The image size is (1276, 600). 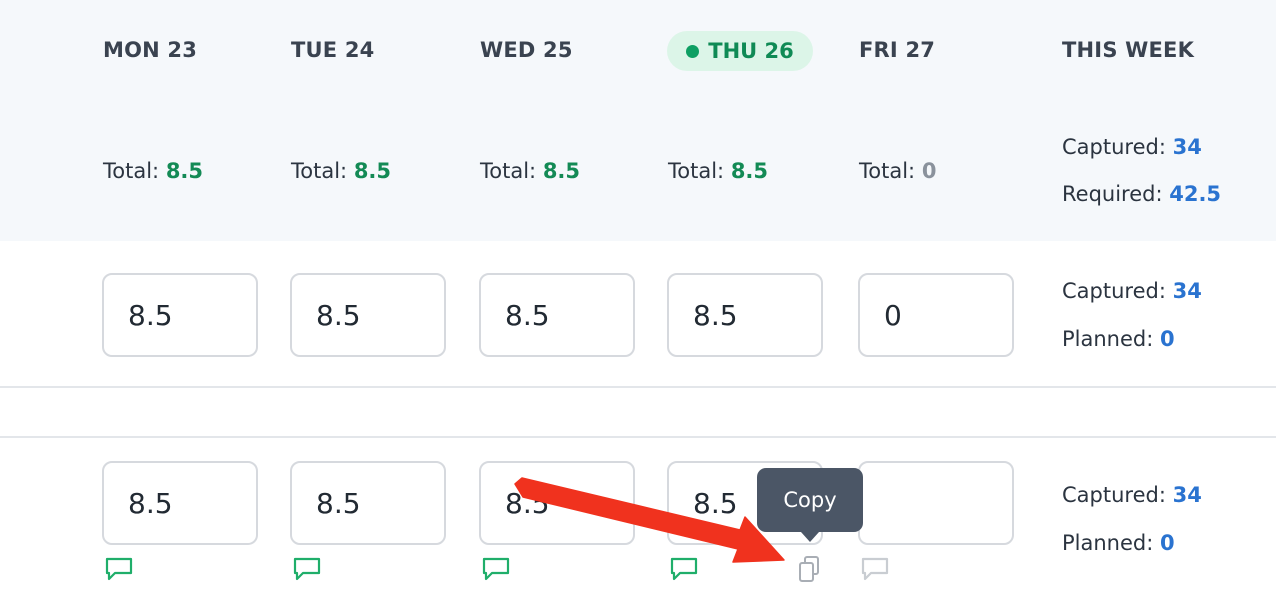 What do you see at coordinates (333, 50) in the screenshot?
I see `day-header-tue: TUE 24` at bounding box center [333, 50].